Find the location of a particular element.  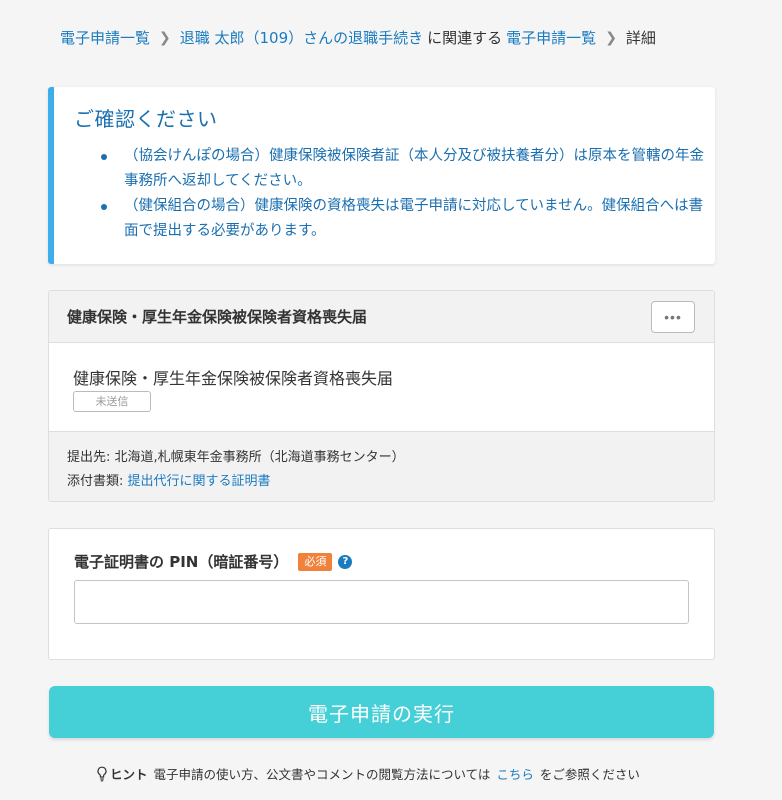

notice-title: ご確認ください is located at coordinates (146, 119).